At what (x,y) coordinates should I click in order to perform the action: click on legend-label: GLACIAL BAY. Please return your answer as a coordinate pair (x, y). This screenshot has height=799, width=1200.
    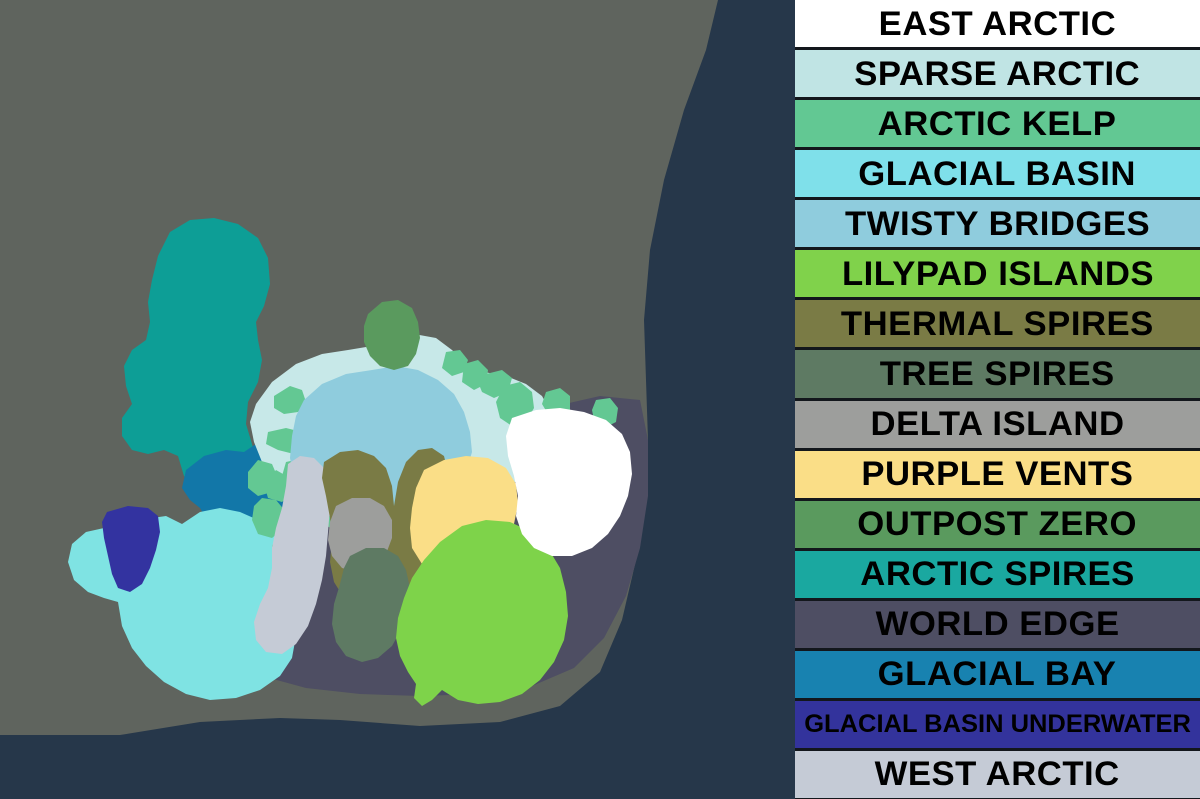
    Looking at the image, I should click on (997, 674).